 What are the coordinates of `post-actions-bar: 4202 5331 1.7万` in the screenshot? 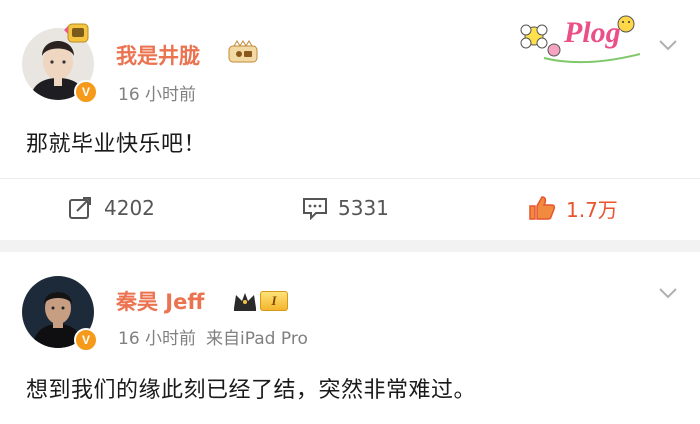 It's located at (350, 207).